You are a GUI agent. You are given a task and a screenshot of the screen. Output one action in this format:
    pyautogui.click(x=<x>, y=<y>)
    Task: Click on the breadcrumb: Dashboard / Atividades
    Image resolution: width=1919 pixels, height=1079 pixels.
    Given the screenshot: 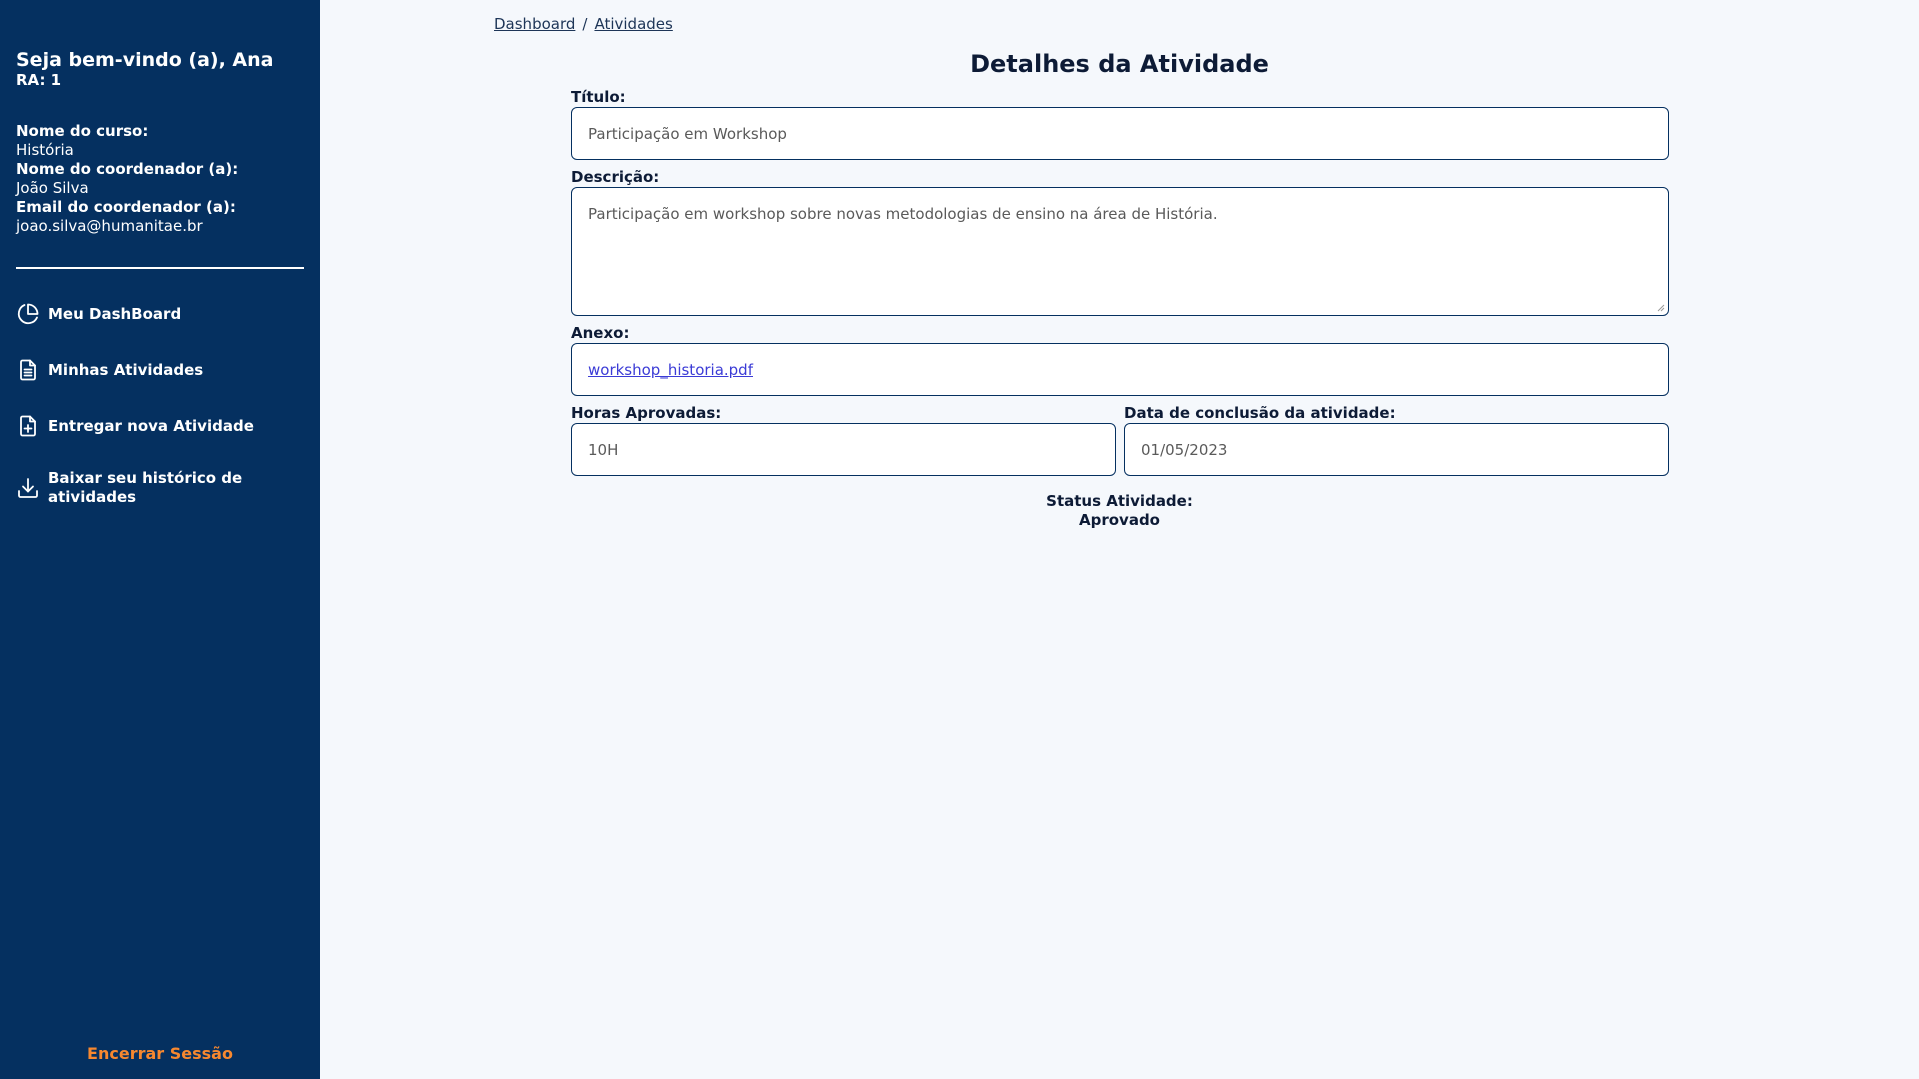 What is the action you would take?
    pyautogui.click(x=583, y=24)
    